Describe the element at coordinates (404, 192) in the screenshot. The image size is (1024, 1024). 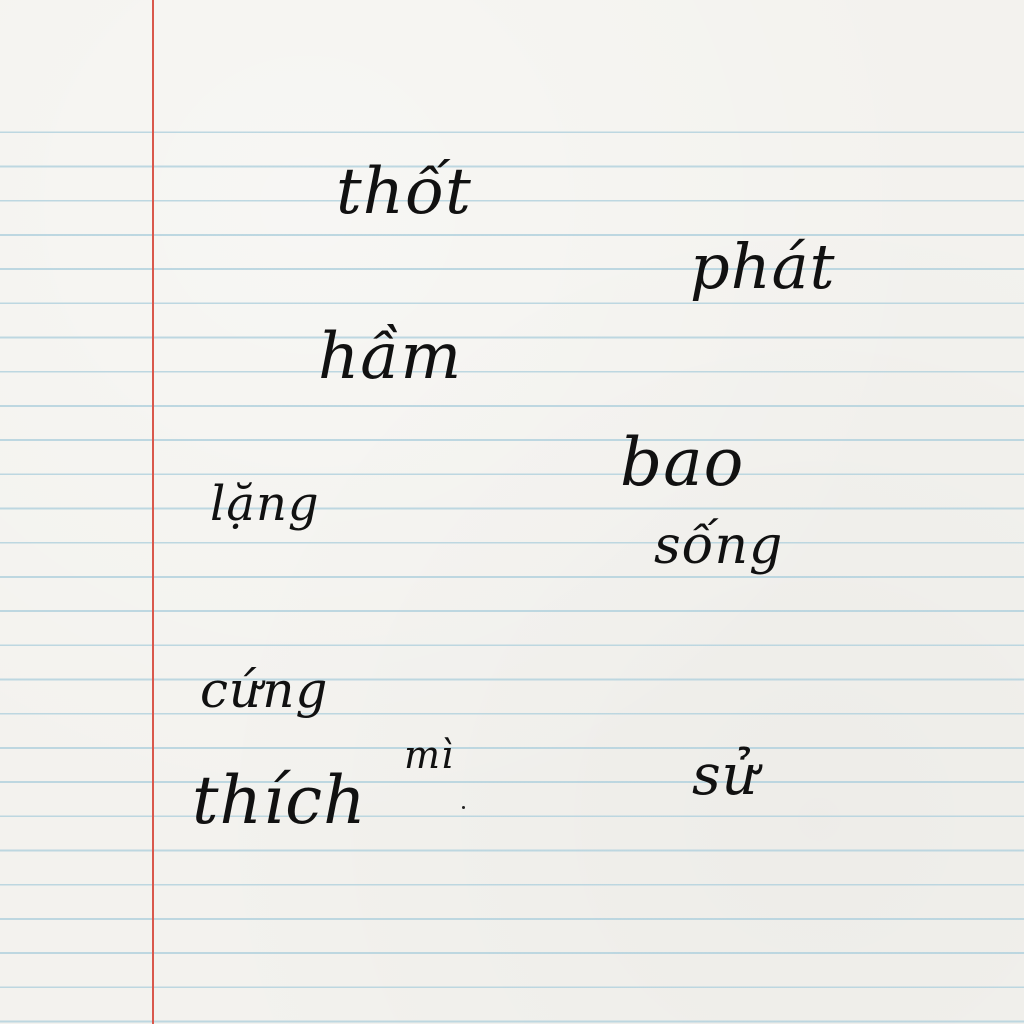
I see `handwritten-word-thot: thốt` at that location.